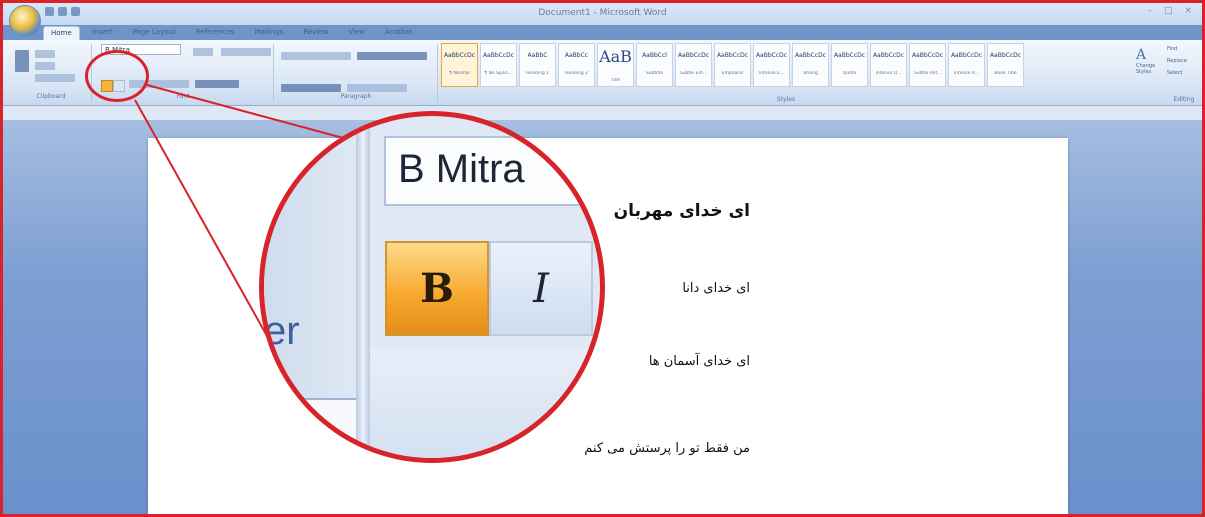 The image size is (1205, 517). I want to click on style-heading-2: AaBbCc Heading 2, so click(576, 65).